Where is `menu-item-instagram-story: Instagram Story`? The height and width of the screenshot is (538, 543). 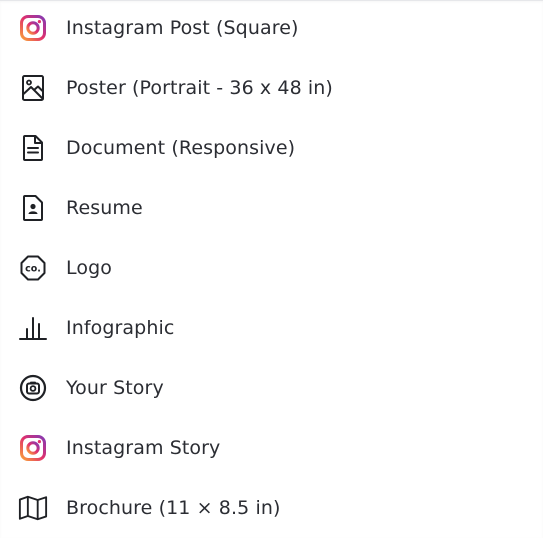
menu-item-instagram-story: Instagram Story is located at coordinates (271, 448).